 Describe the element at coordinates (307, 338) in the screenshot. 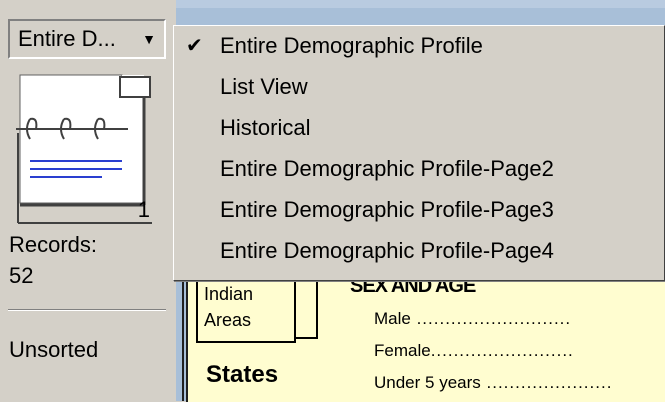

I see `layout-divider-horizontal` at that location.